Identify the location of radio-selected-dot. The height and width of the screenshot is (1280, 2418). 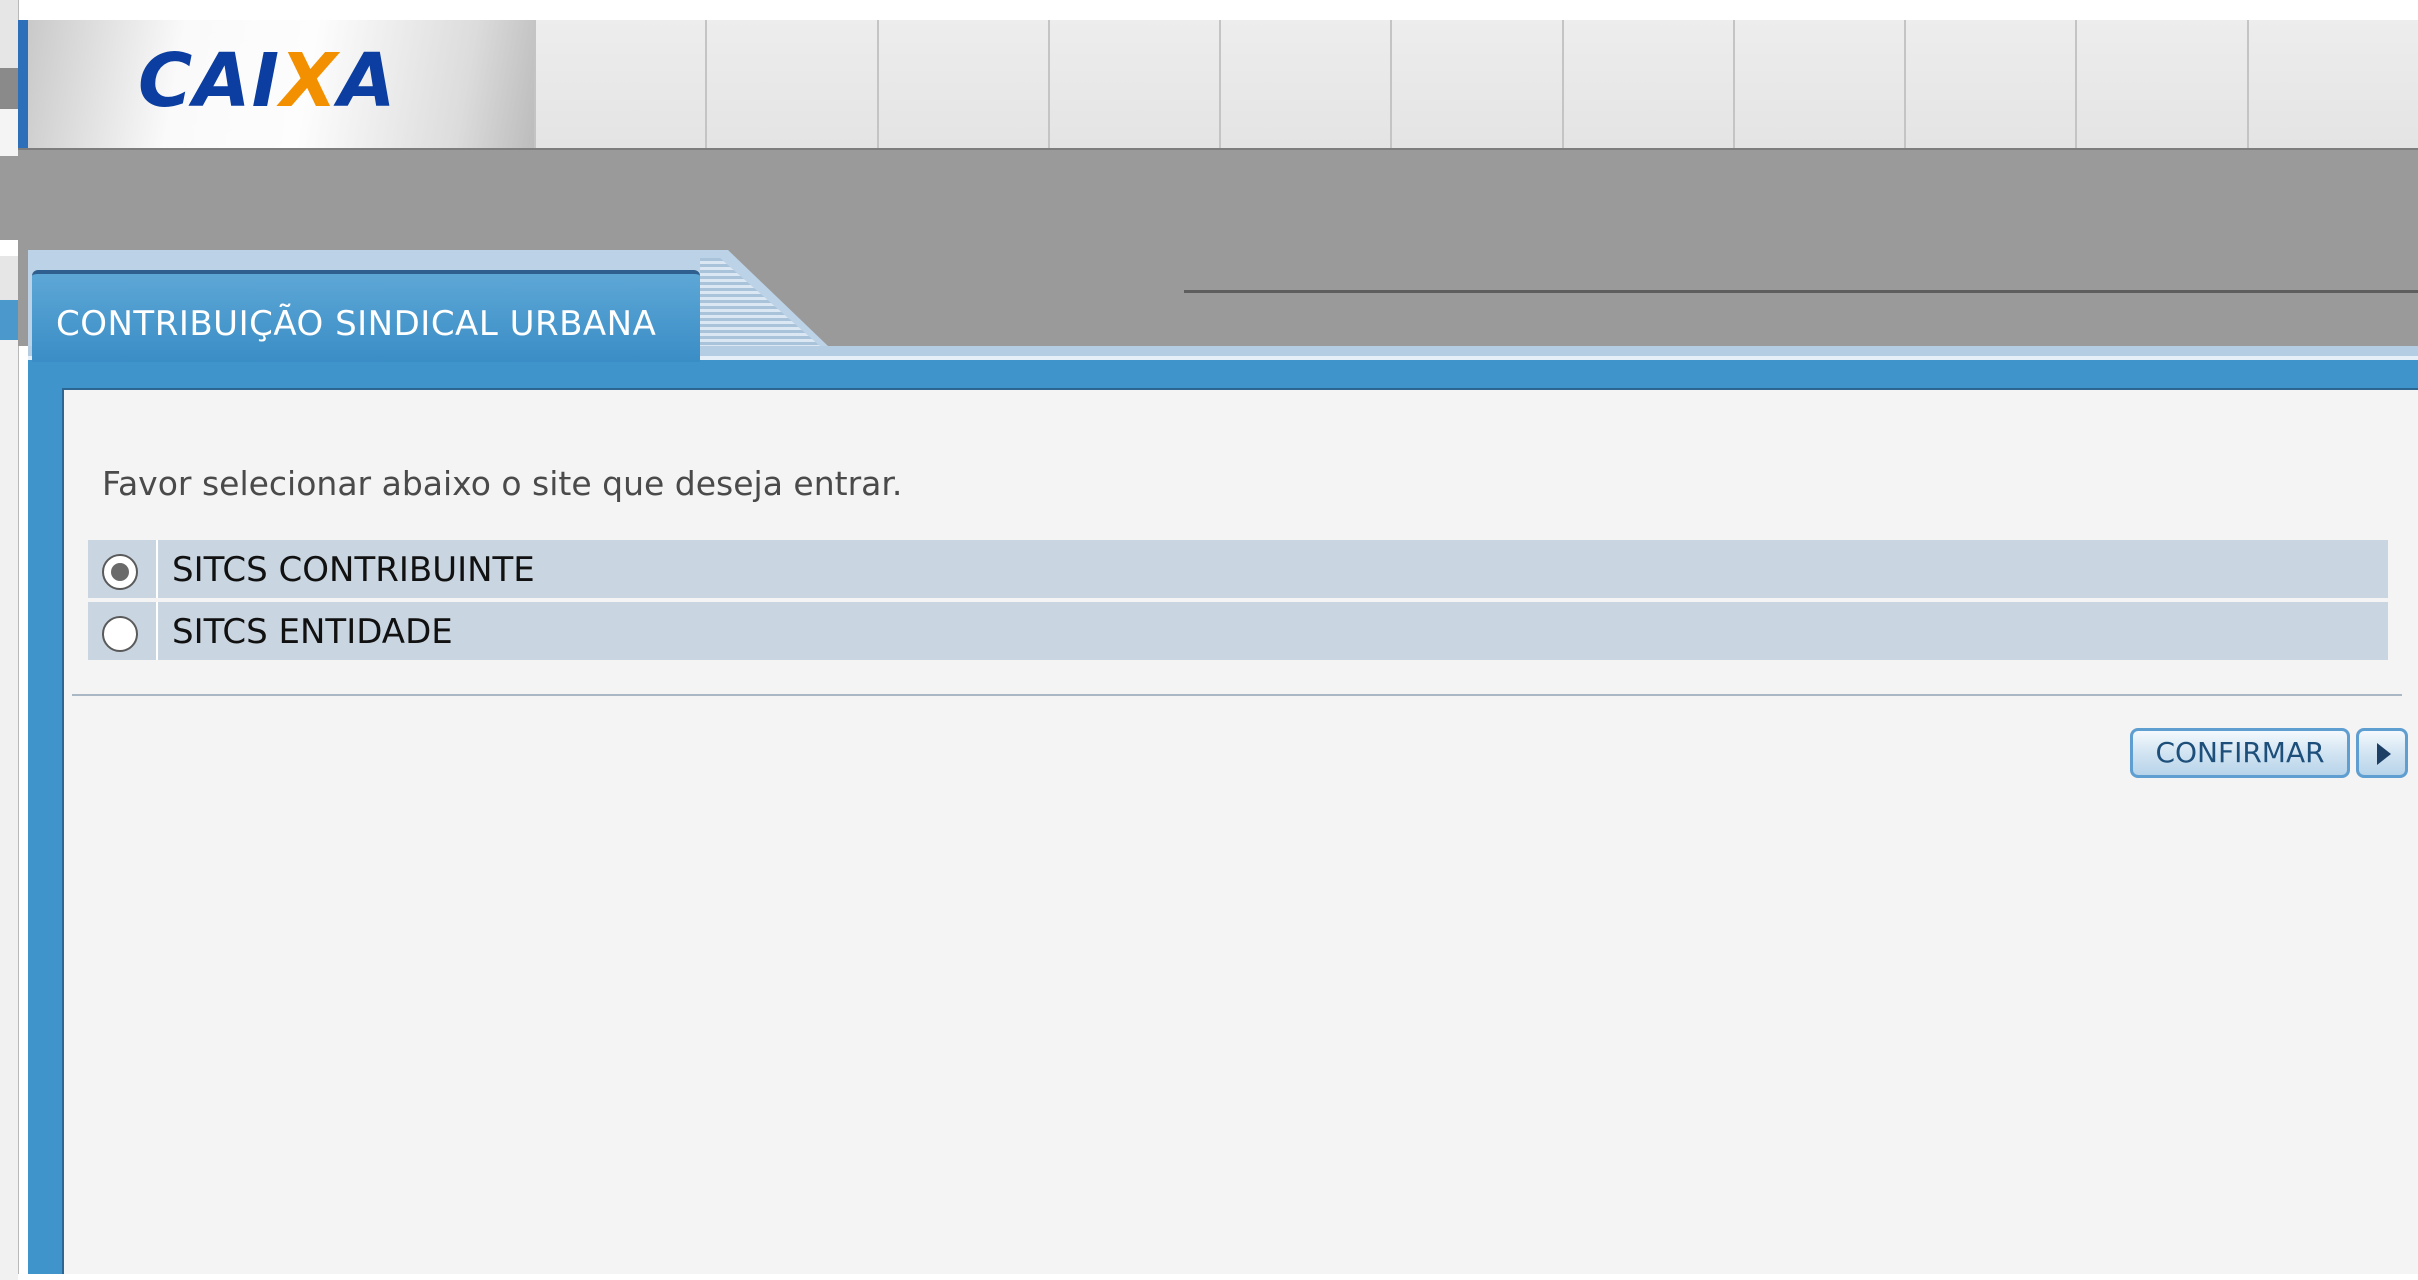
(120, 572).